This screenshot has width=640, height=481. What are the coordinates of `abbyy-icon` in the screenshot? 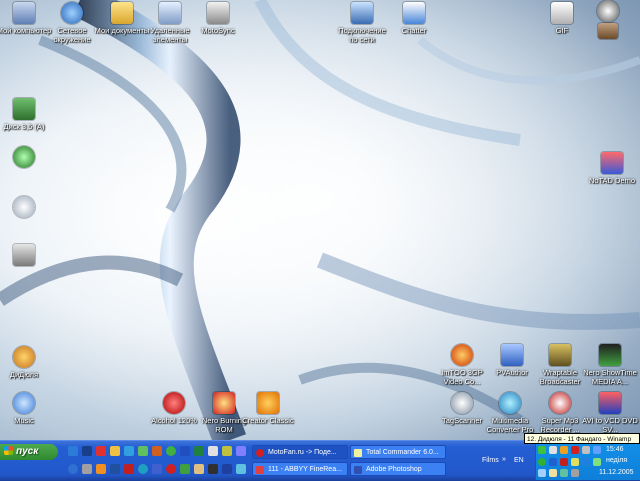 It's located at (260, 470).